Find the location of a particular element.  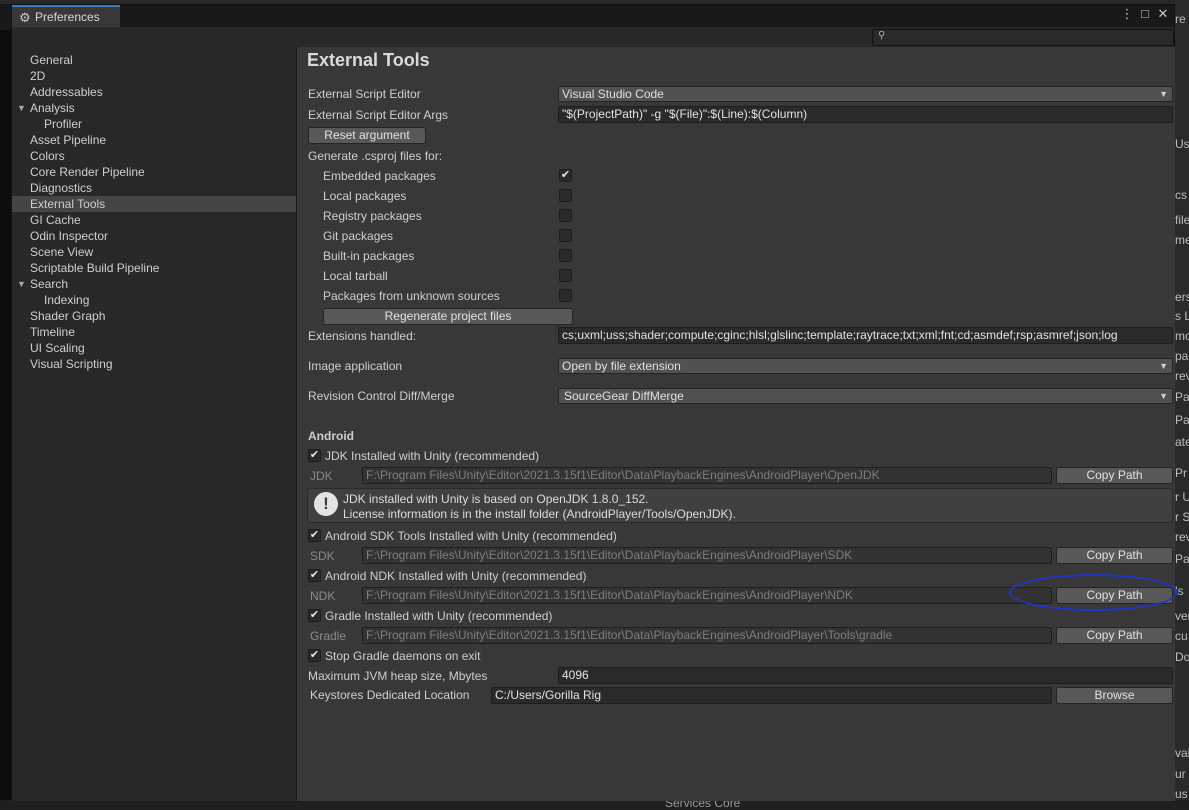

sidebar-item-addressables: Addressables is located at coordinates (154, 92).